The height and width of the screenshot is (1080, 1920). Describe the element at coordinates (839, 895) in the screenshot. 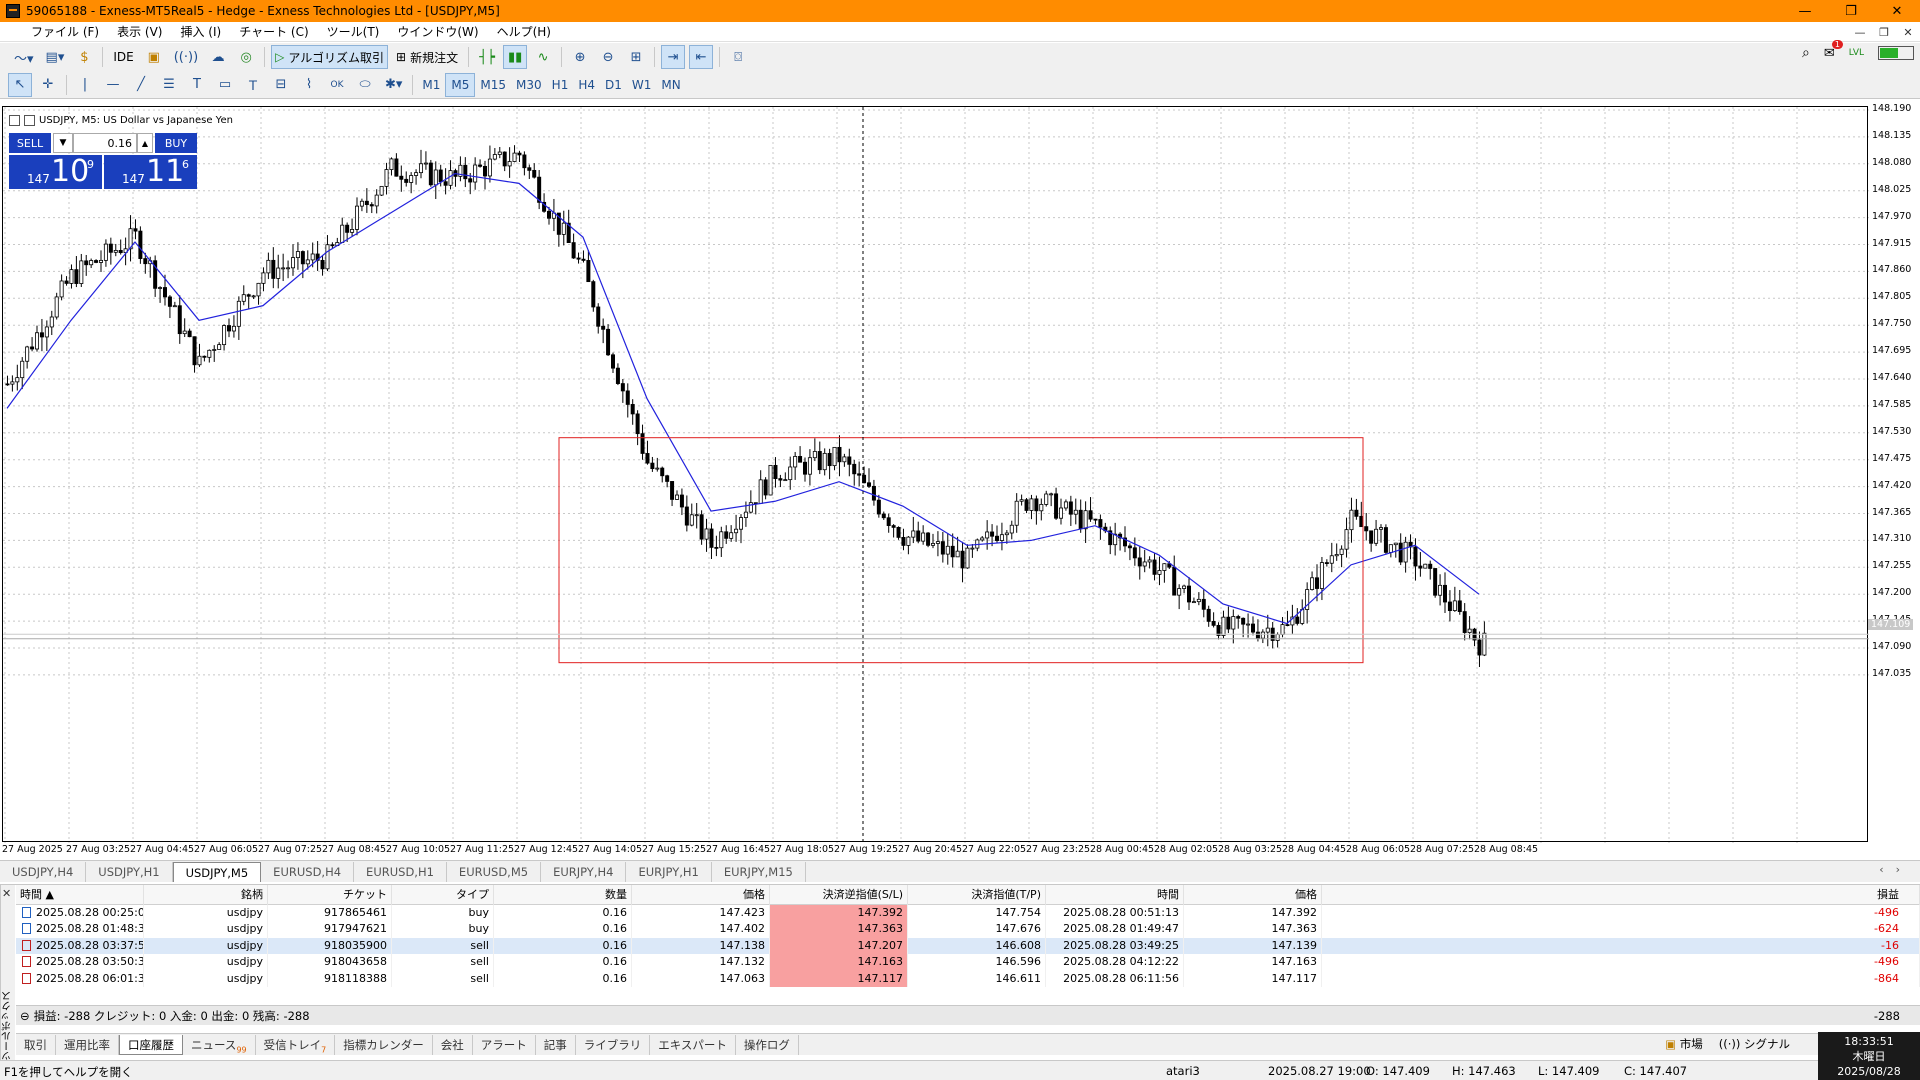

I see `col-sl: 決済逆指値(S/L)` at that location.